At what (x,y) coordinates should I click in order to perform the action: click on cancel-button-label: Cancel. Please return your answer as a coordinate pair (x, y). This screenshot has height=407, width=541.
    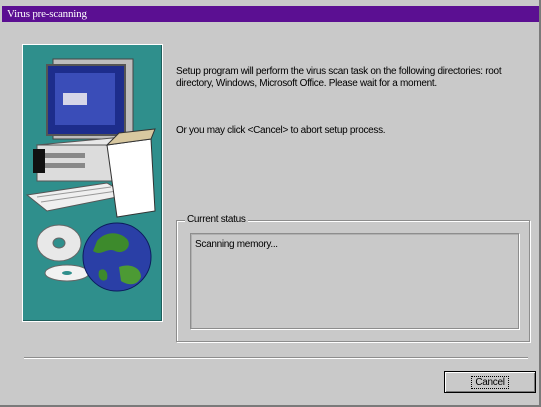
    Looking at the image, I should click on (490, 382).